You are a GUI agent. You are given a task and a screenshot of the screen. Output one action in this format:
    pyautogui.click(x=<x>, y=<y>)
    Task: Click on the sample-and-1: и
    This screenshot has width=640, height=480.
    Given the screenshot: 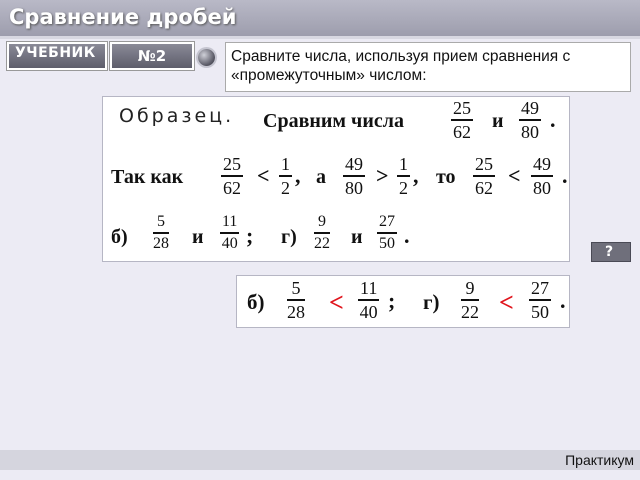 What is the action you would take?
    pyautogui.click(x=498, y=121)
    